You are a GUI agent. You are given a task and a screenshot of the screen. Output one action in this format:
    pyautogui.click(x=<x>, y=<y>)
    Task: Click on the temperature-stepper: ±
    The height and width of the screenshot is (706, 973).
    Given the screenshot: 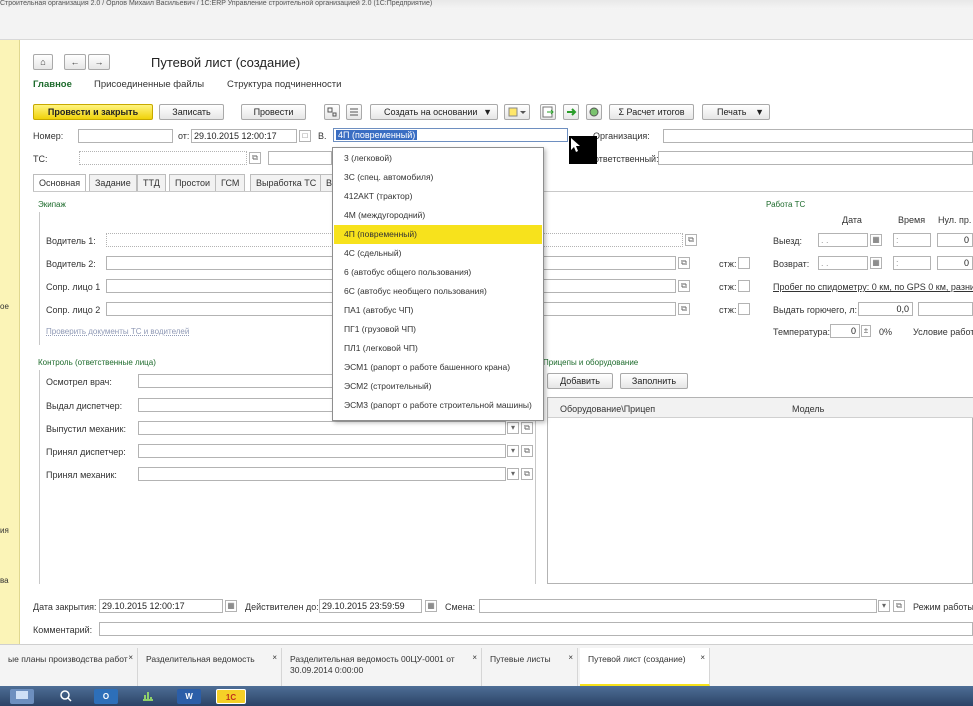 What is the action you would take?
    pyautogui.click(x=866, y=331)
    